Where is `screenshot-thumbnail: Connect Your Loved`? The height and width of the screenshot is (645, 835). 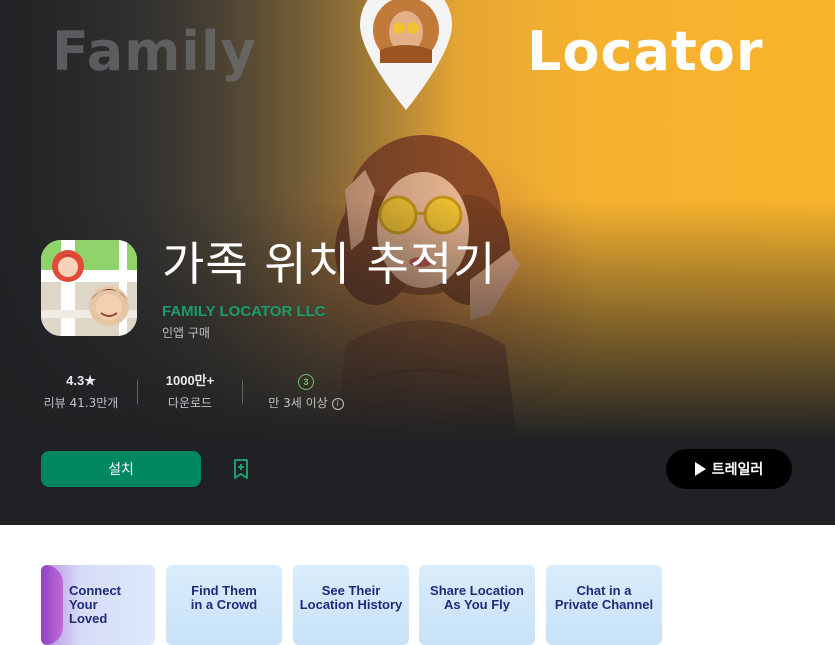 screenshot-thumbnail: Connect Your Loved is located at coordinates (98, 605).